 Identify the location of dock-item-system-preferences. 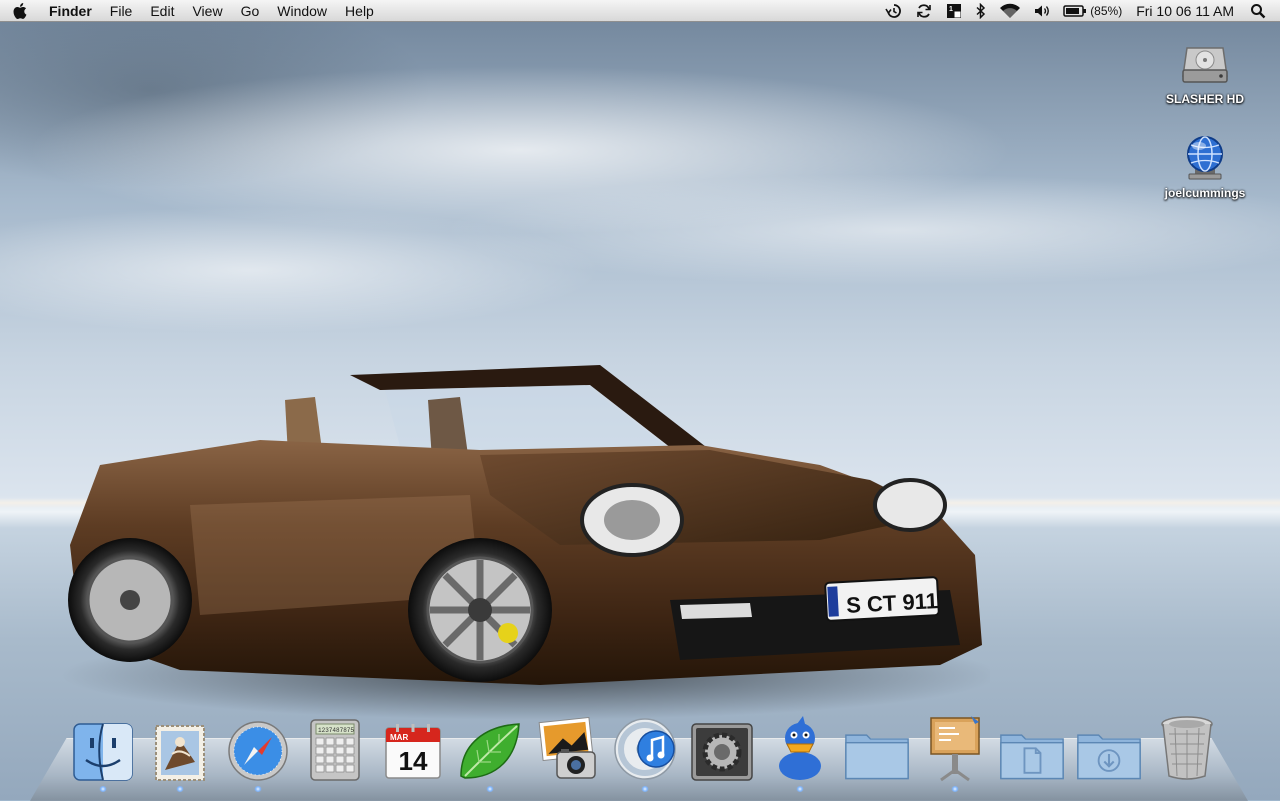
(722, 744).